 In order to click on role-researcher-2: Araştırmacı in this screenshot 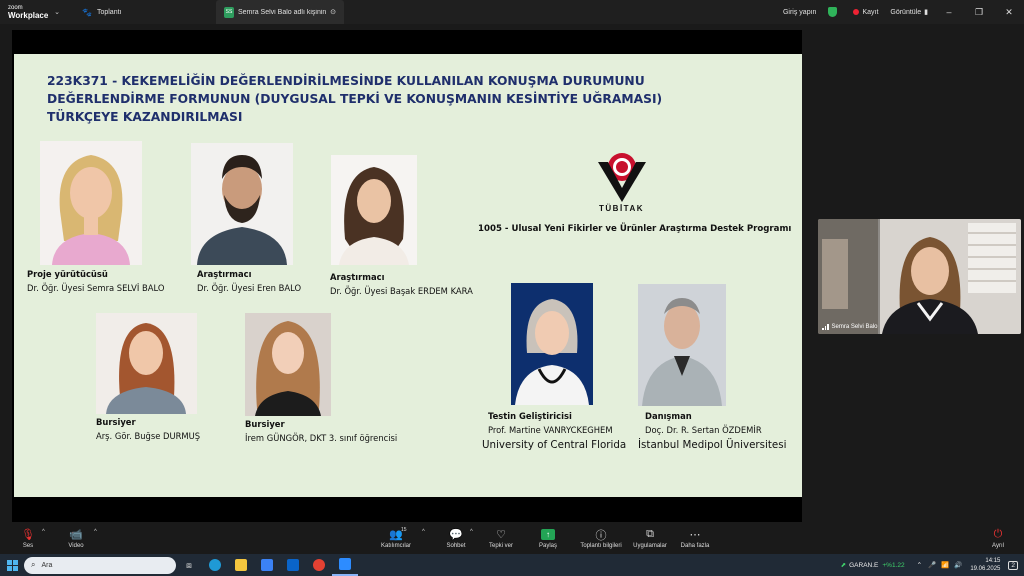, I will do `click(357, 277)`.